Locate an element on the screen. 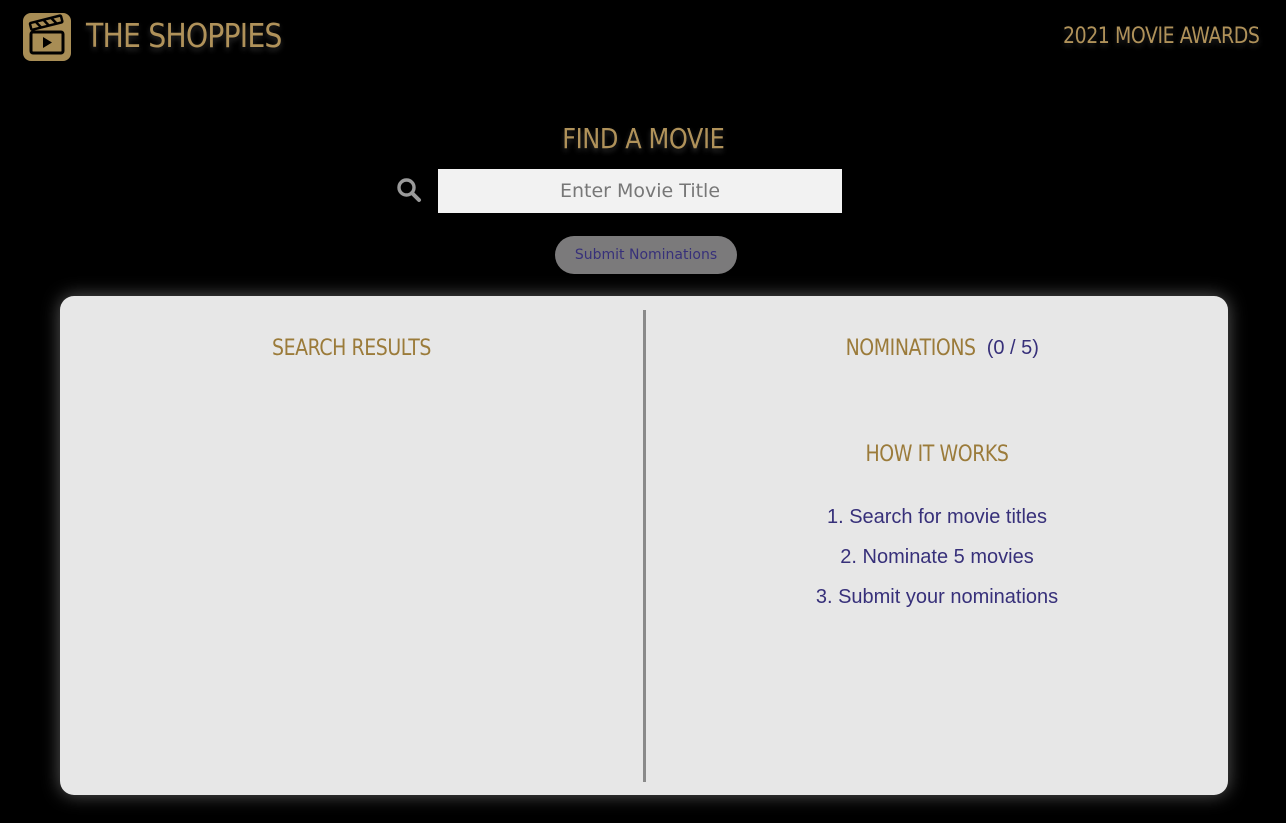 The height and width of the screenshot is (823, 1286). nominations-count: (0 / 5) is located at coordinates (1012, 348).